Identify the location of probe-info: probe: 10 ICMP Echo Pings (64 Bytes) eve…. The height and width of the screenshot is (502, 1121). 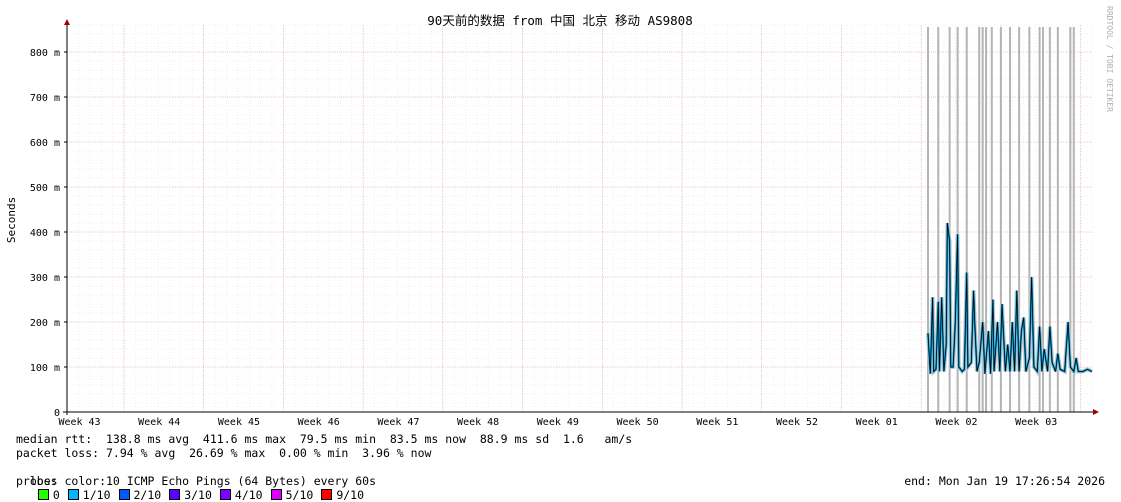
(196, 481).